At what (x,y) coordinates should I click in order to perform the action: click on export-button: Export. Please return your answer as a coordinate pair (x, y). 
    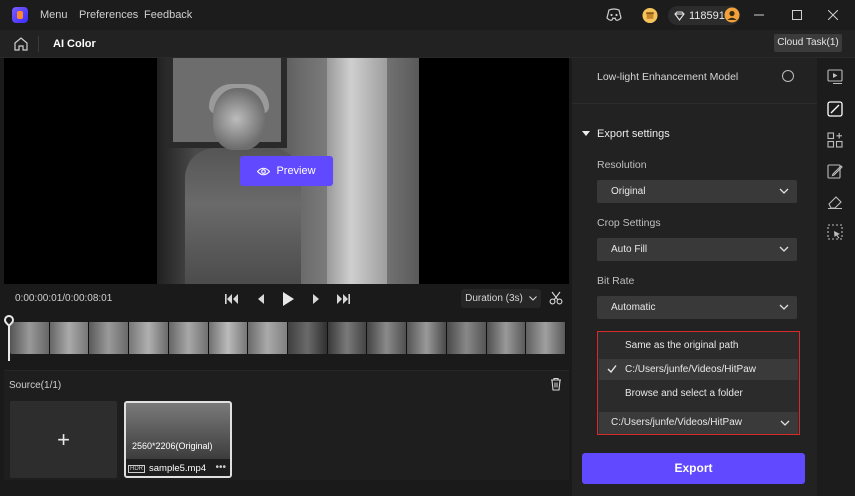
    Looking at the image, I should click on (693, 468).